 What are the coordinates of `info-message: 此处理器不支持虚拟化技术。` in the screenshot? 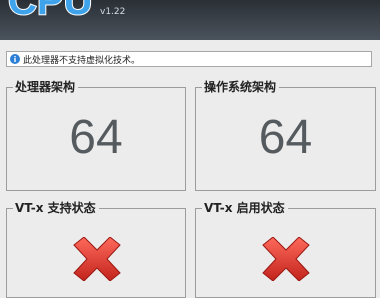 It's located at (82, 60).